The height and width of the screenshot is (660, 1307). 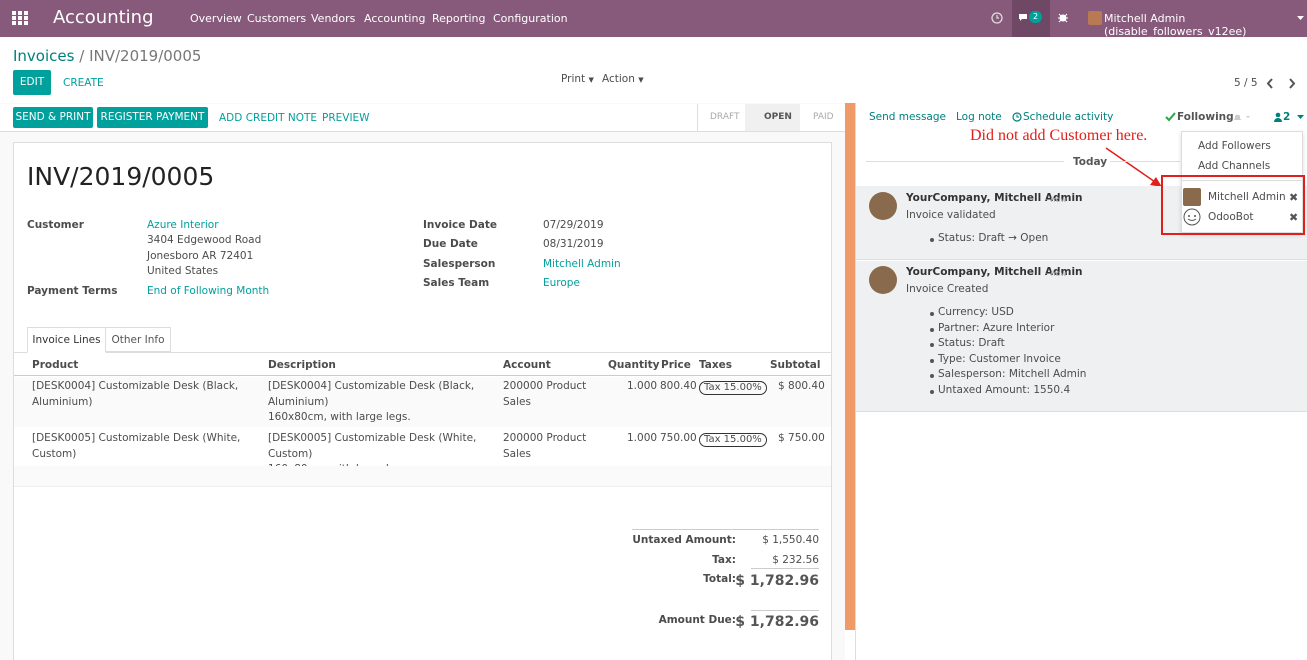 I want to click on user-avatar, so click(x=1095, y=18).